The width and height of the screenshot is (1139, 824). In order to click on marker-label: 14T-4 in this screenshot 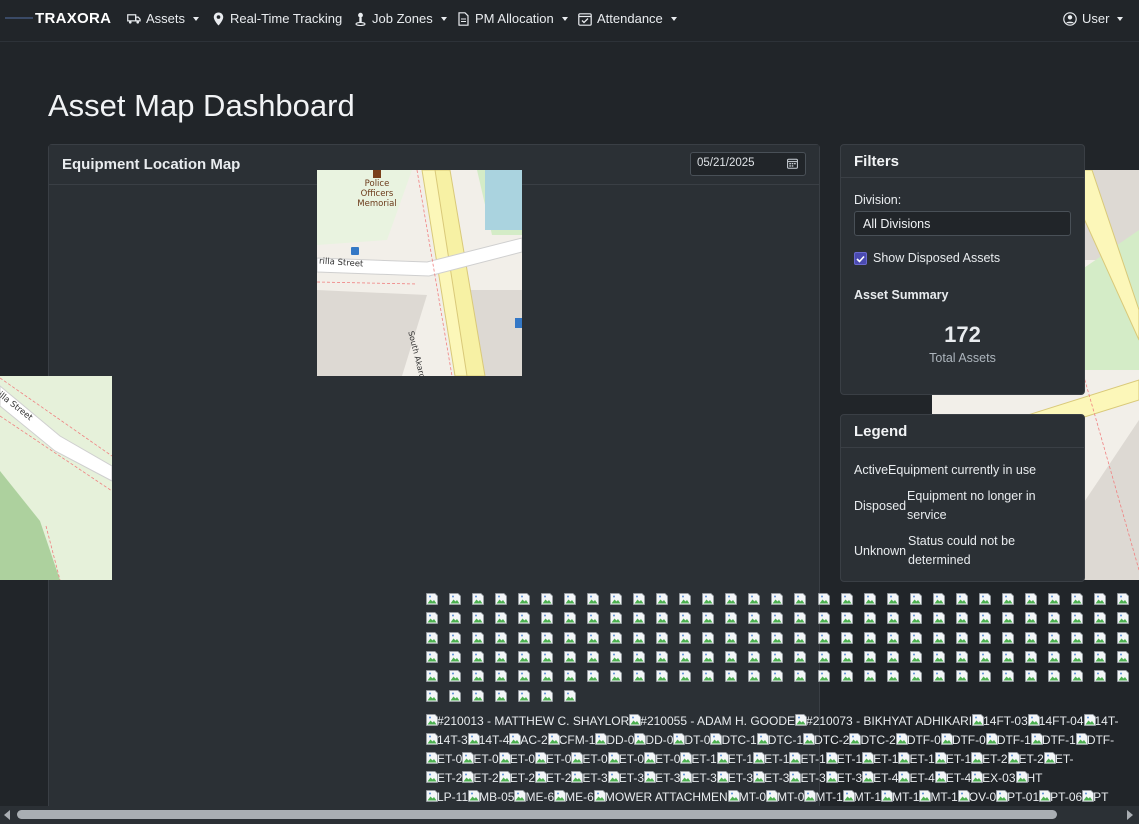, I will do `click(494, 740)`.